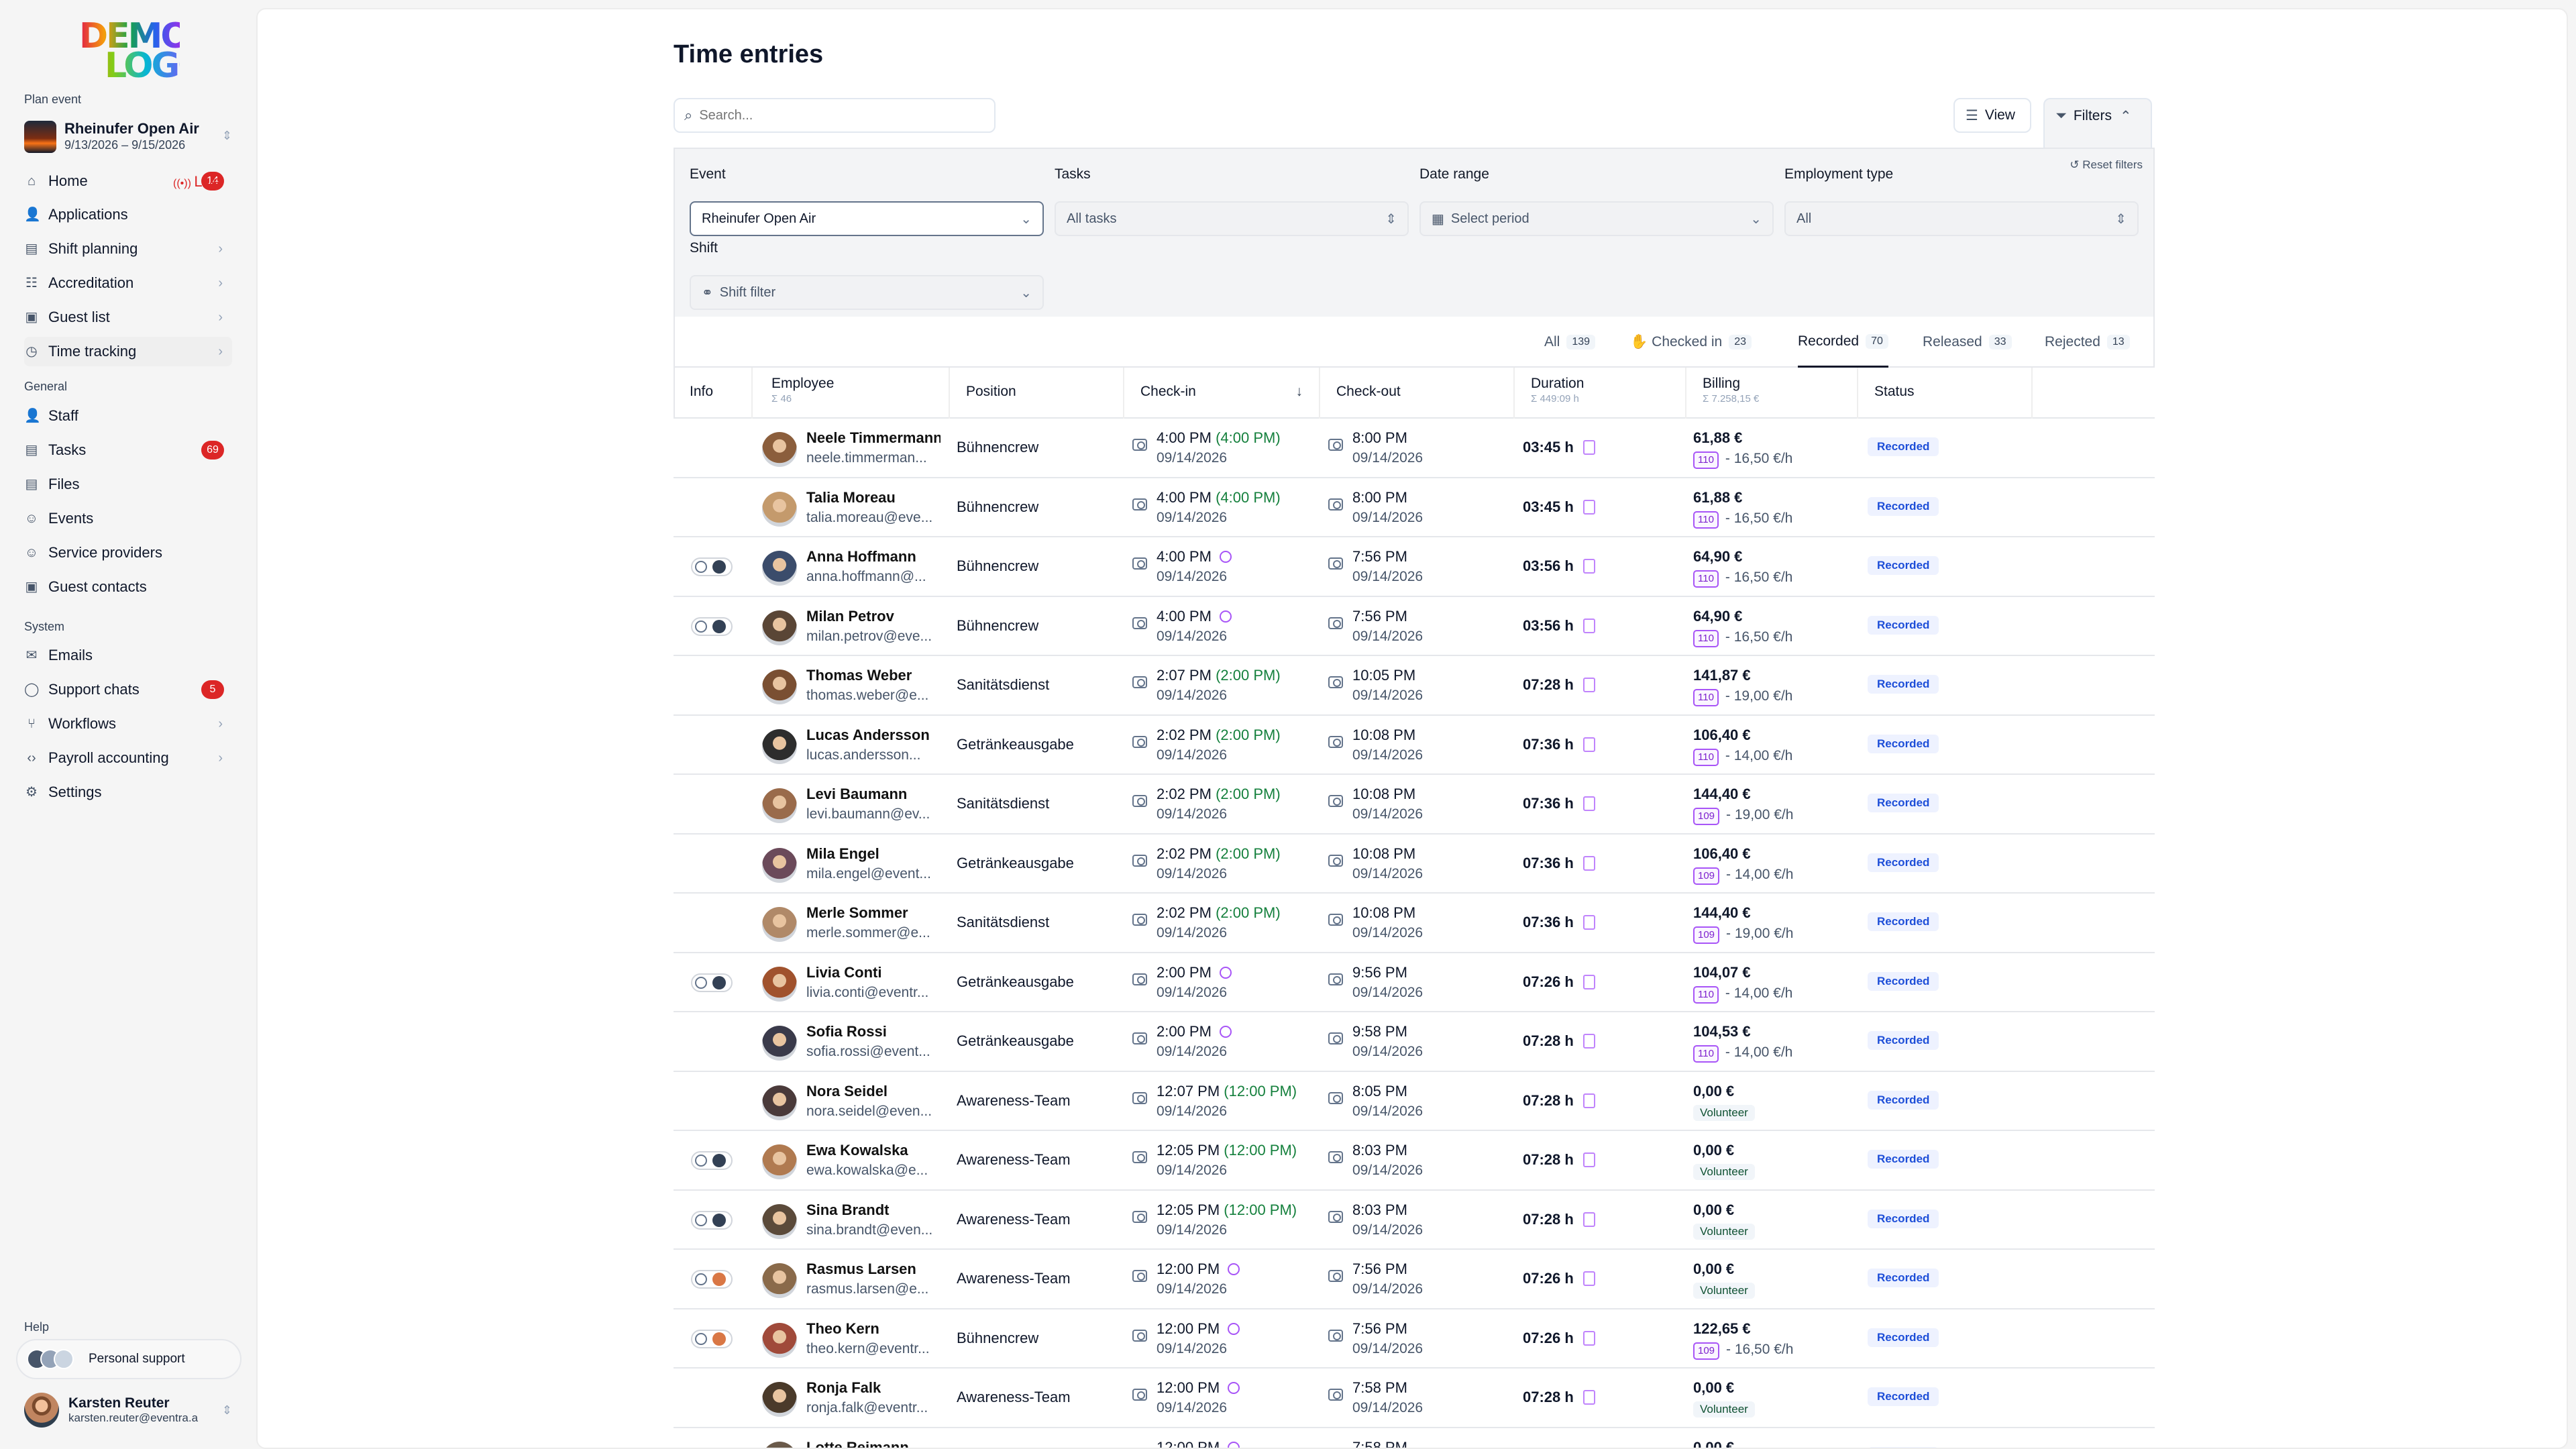  What do you see at coordinates (128, 181) in the screenshot?
I see `sidebar-item-home: ⌂ Home 14 ((•)) Live` at bounding box center [128, 181].